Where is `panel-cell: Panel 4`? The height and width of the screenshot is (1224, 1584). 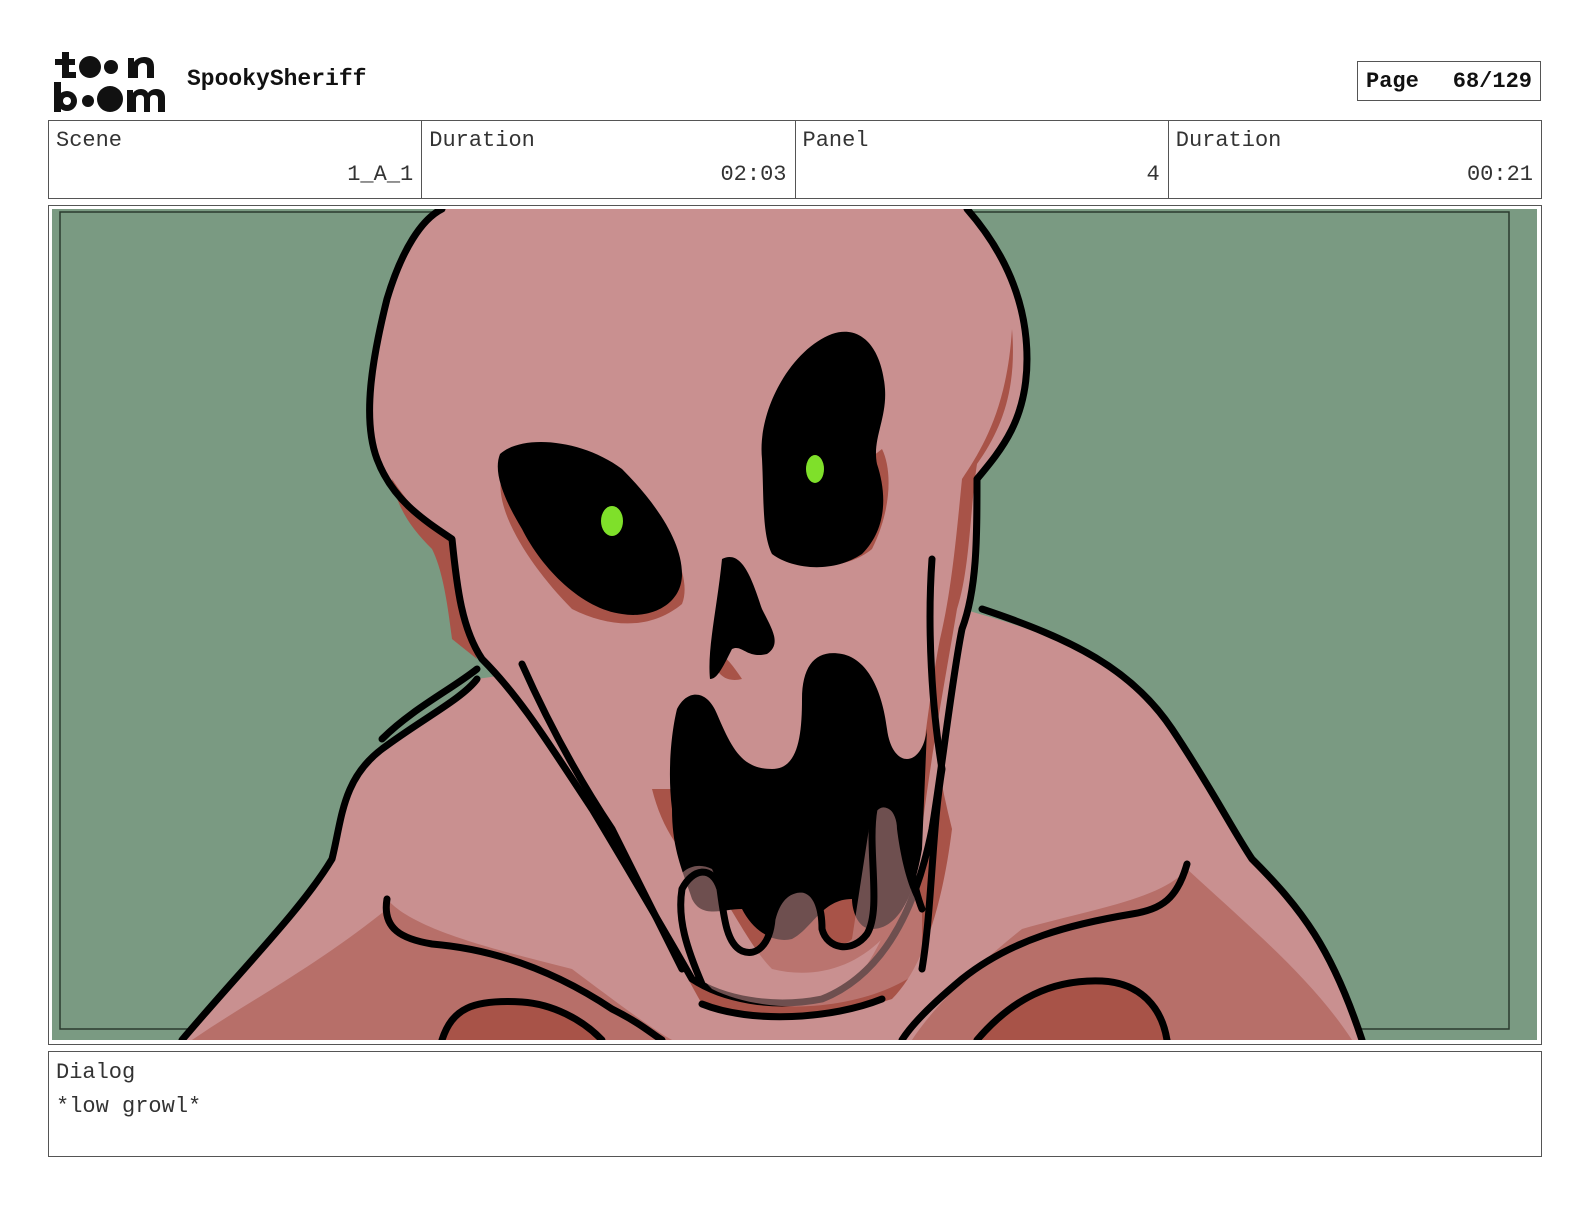
panel-cell: Panel 4 is located at coordinates (982, 159).